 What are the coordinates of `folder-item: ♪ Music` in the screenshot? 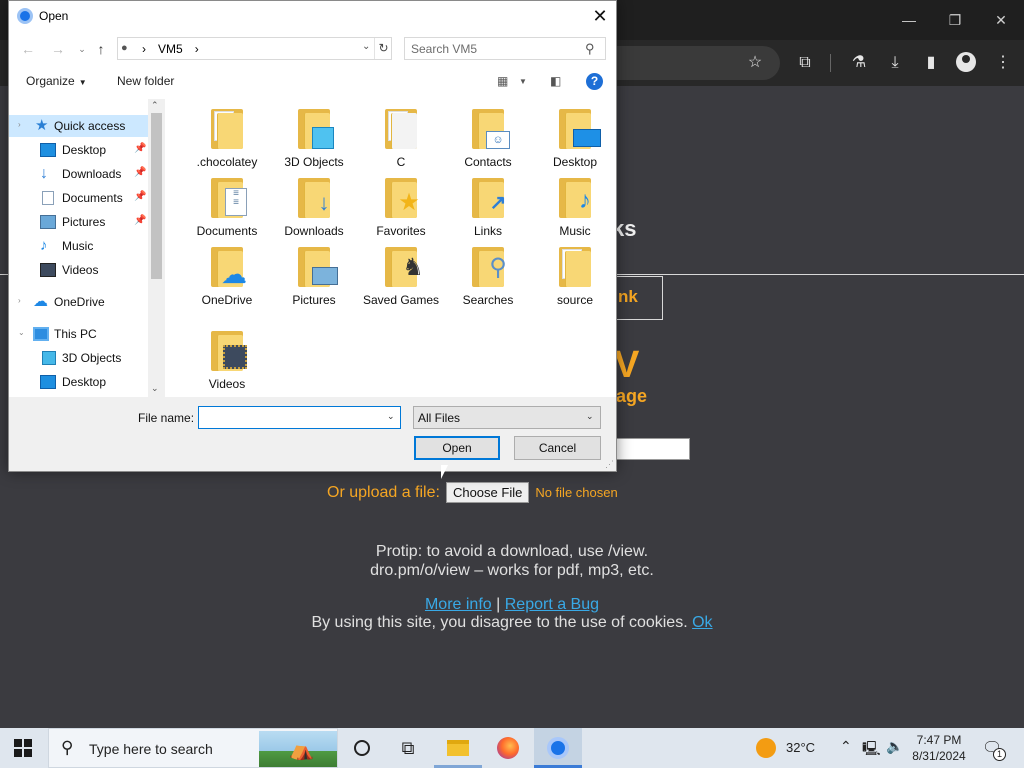 It's located at (574, 208).